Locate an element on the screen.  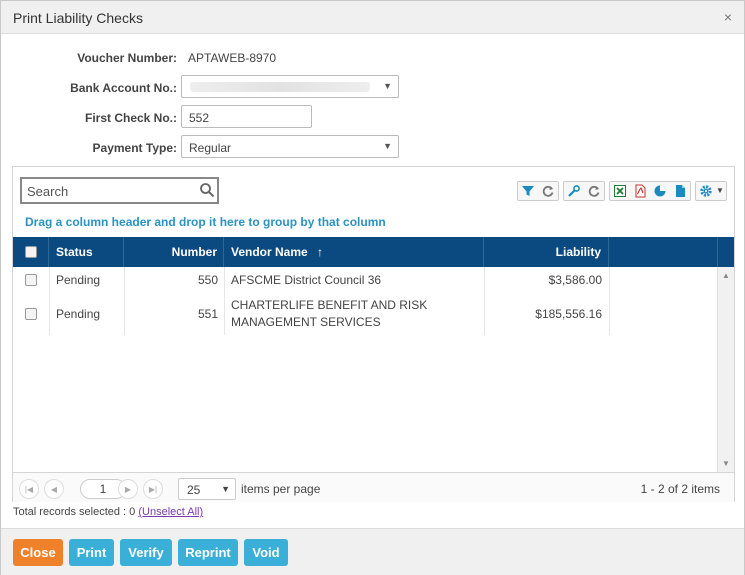
row-vendor-name: CHARTERLIFE BENEFIT AND RISK is located at coordinates (329, 305).